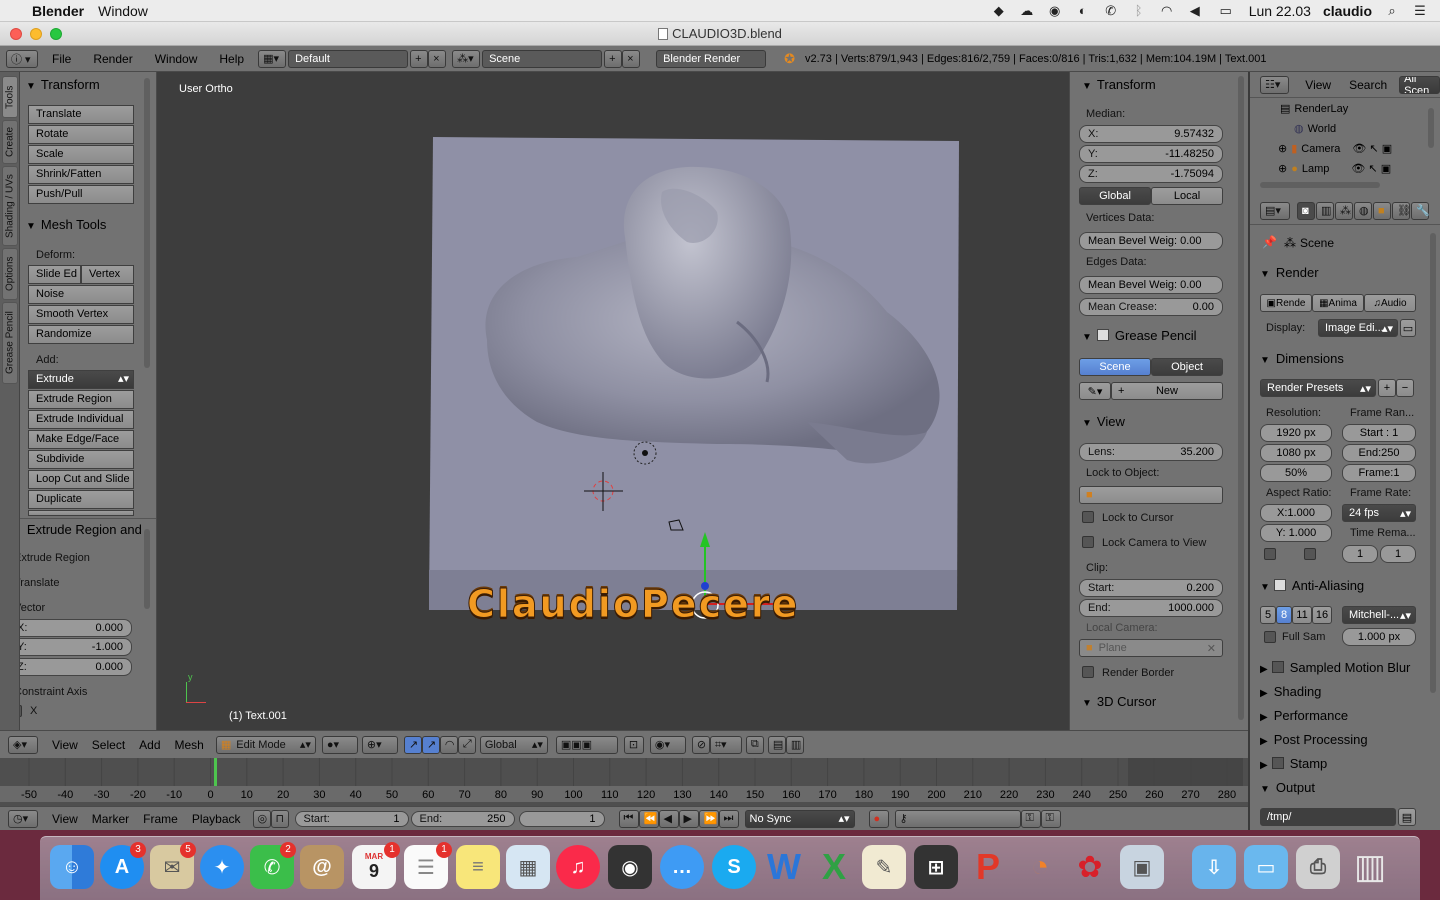  I want to click on aa-samples-5: 5, so click(1268, 615).